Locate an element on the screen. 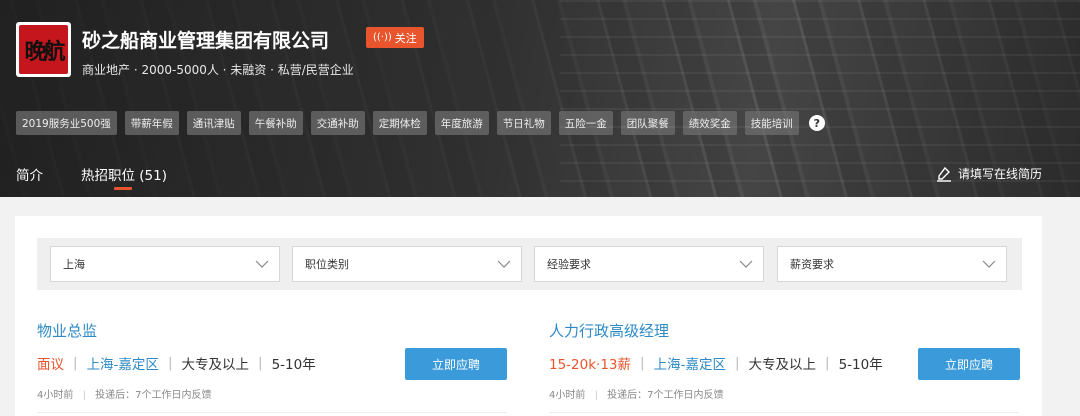  company-logo: 晚航 is located at coordinates (43, 49).